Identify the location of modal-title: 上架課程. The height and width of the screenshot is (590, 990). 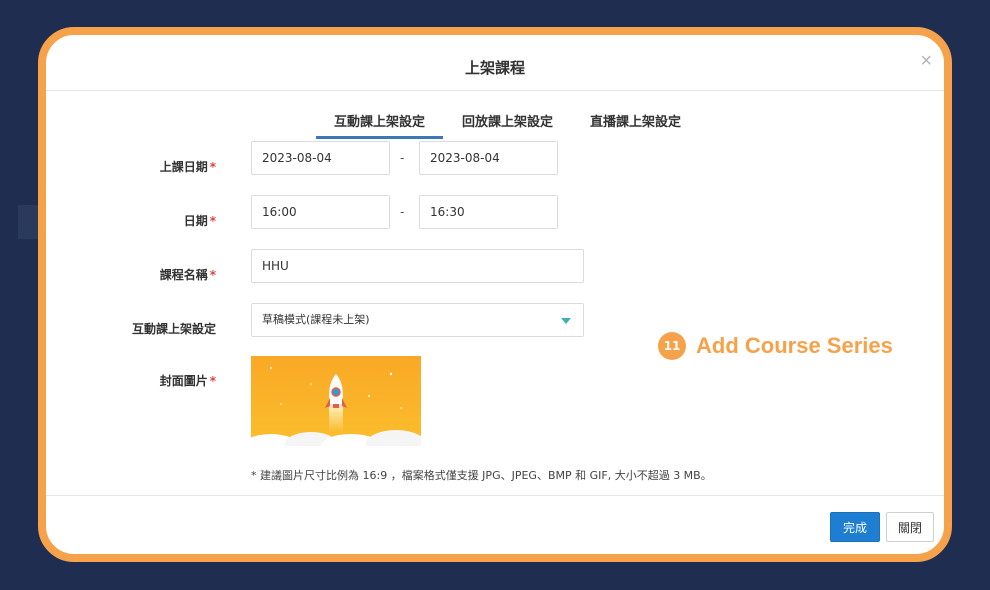
(494, 68).